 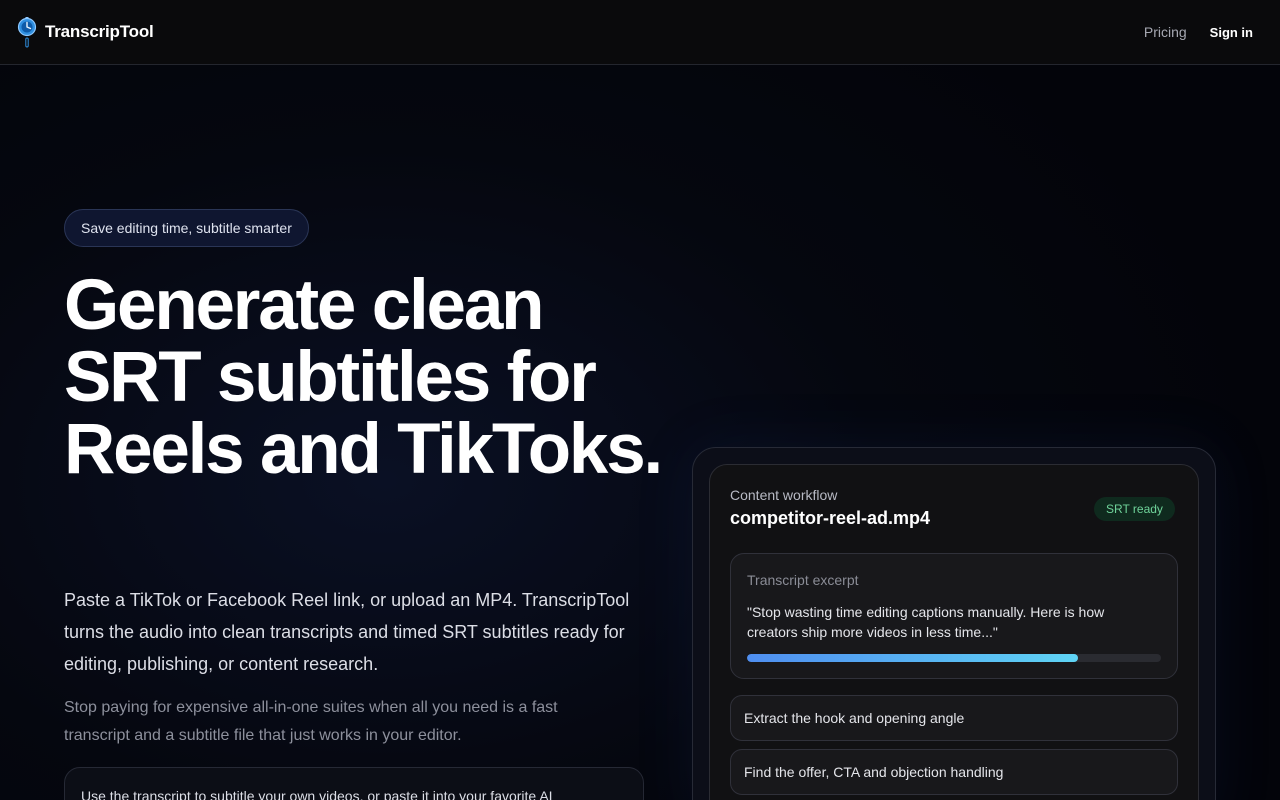 I want to click on main-nav: Pricing Sign in, so click(x=1198, y=32).